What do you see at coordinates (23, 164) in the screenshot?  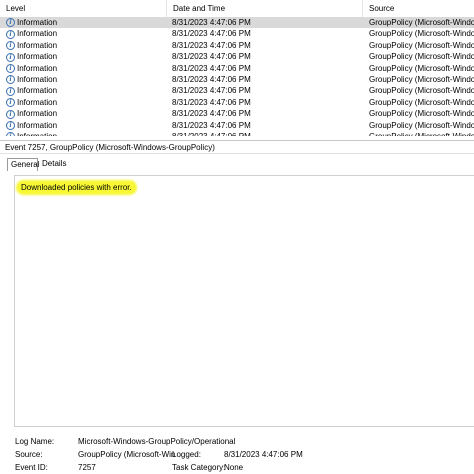 I see `tab-general: General` at bounding box center [23, 164].